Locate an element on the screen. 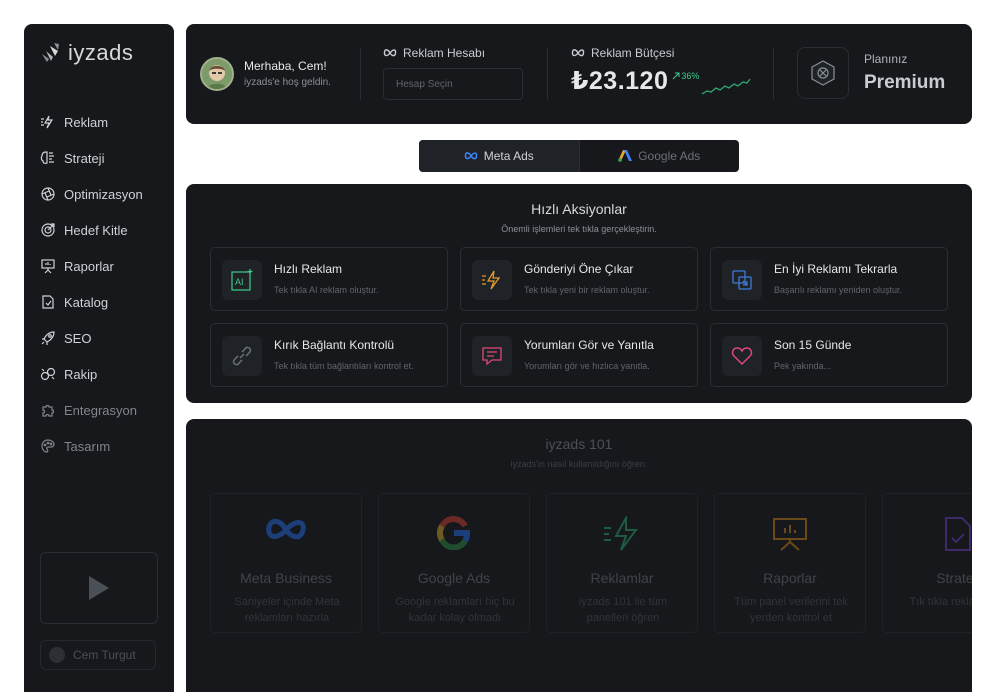  sidebar-item-label: Tasarım is located at coordinates (87, 446).